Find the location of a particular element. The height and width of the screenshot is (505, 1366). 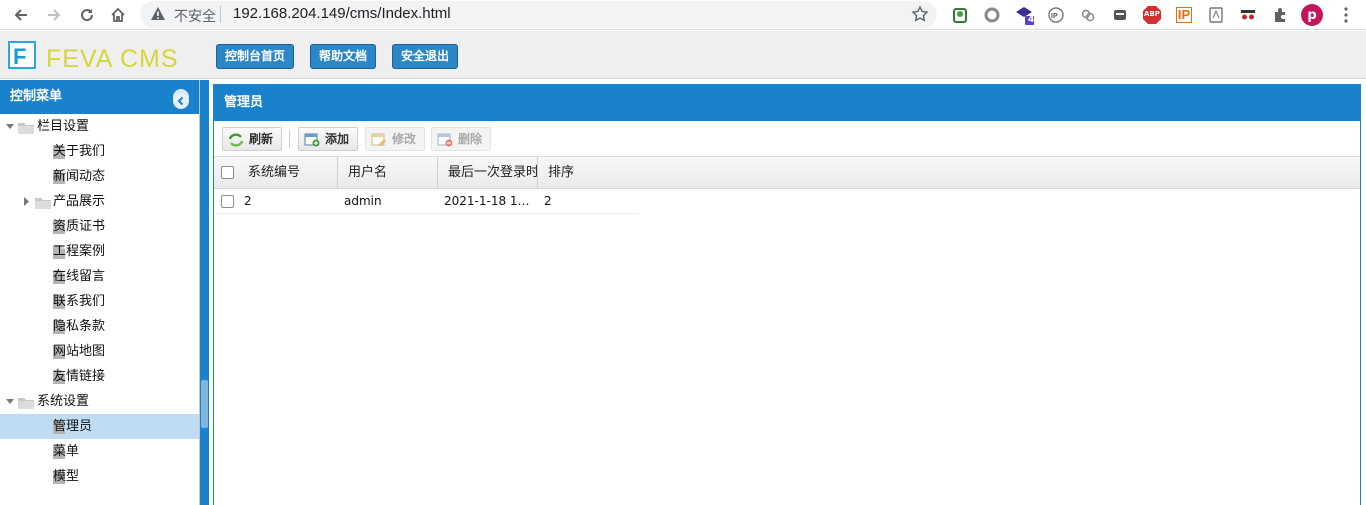

tree-label: 隐私条款 is located at coordinates (79, 326).